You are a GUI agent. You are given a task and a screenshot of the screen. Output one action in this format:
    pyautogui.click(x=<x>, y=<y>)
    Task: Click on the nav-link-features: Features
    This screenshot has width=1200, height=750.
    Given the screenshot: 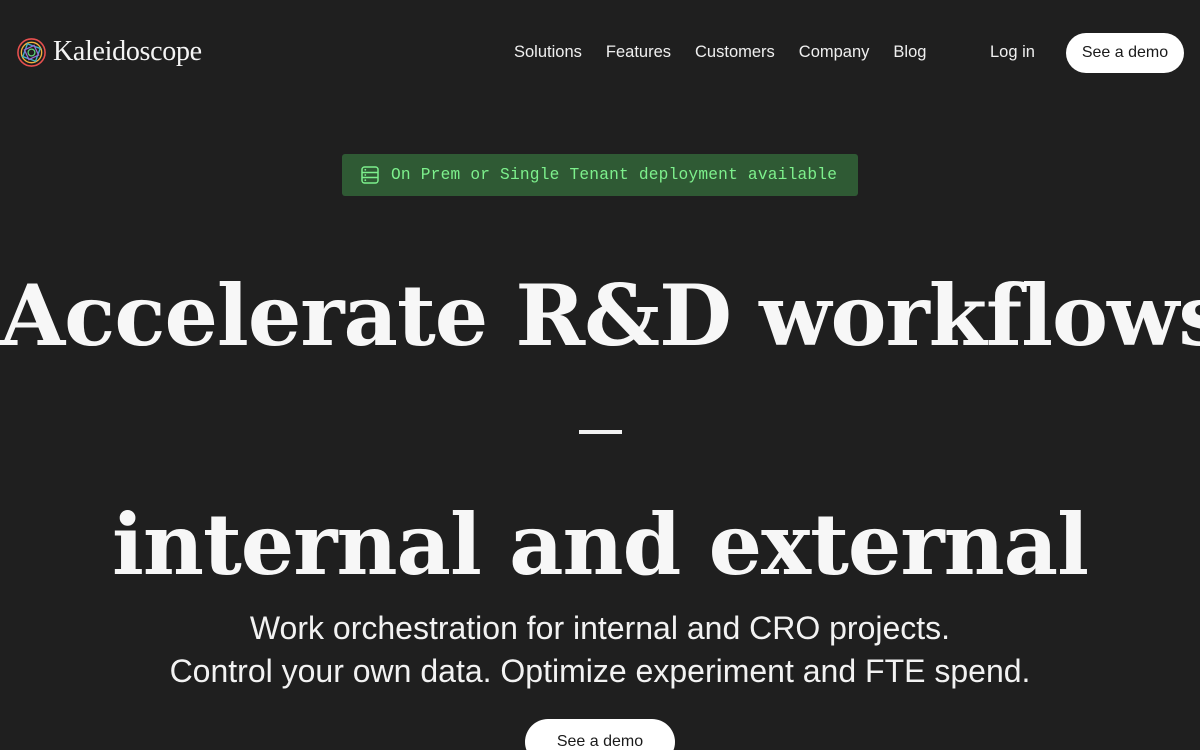 What is the action you would take?
    pyautogui.click(x=638, y=52)
    